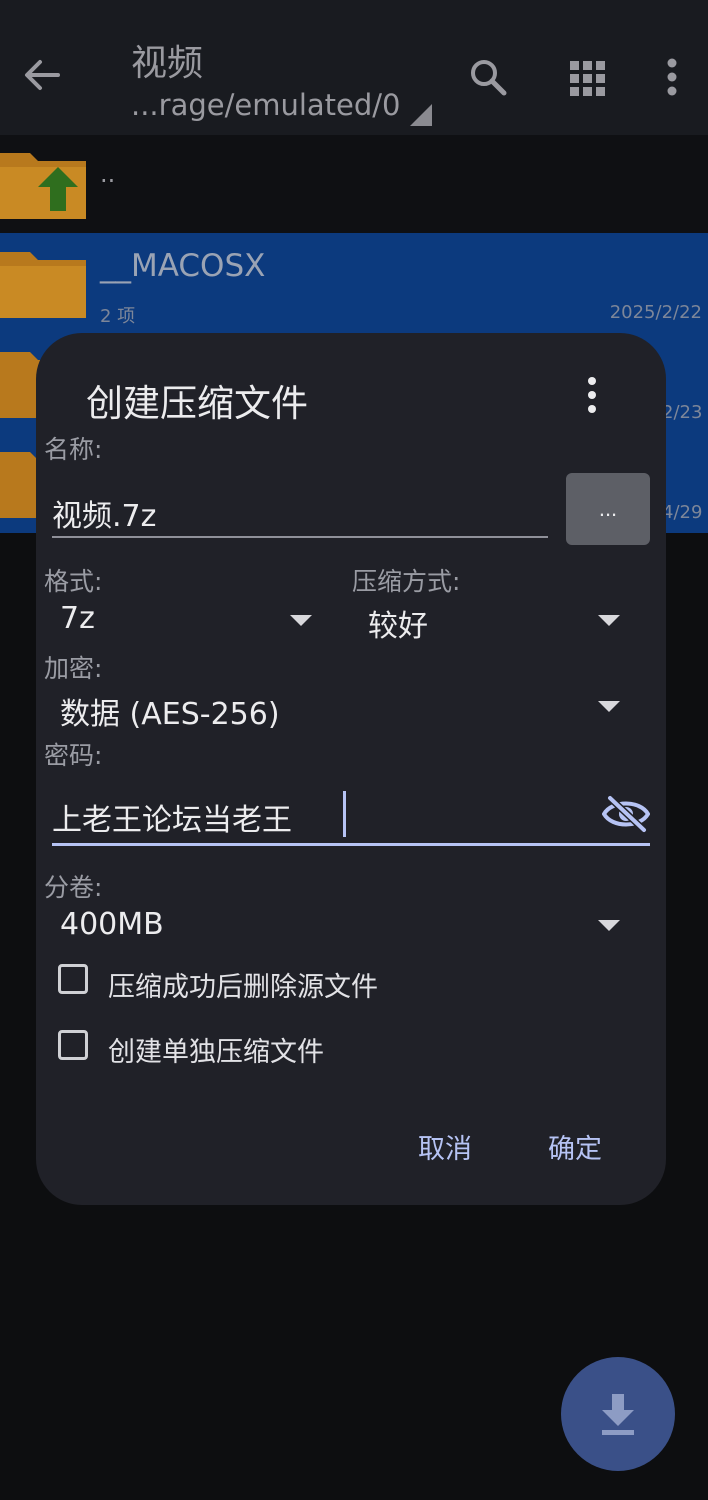 Image resolution: width=708 pixels, height=1500 pixels. Describe the element at coordinates (351, 844) in the screenshot. I see `password-input-underline` at that location.